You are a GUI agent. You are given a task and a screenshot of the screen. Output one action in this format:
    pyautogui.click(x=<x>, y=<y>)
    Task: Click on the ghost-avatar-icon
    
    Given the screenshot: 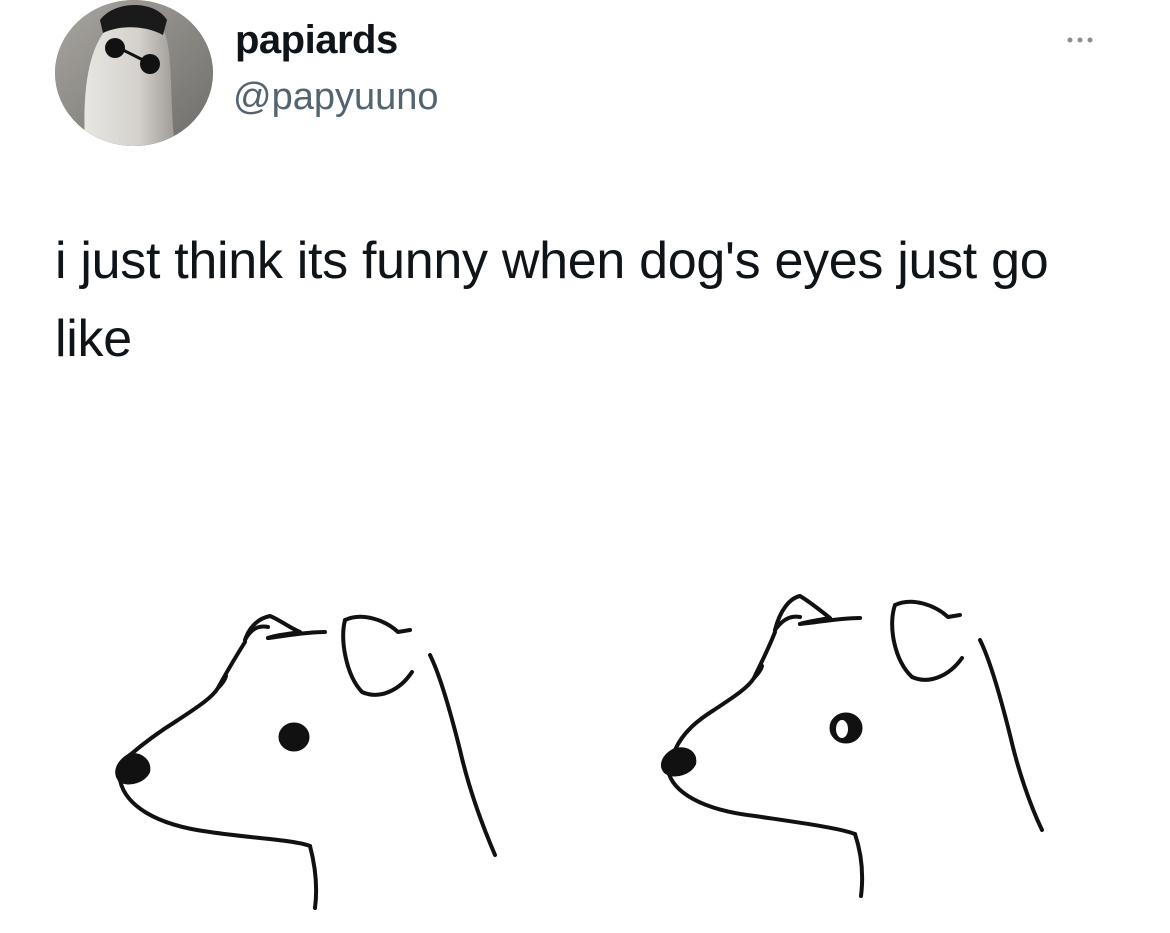 What is the action you would take?
    pyautogui.click(x=134, y=73)
    